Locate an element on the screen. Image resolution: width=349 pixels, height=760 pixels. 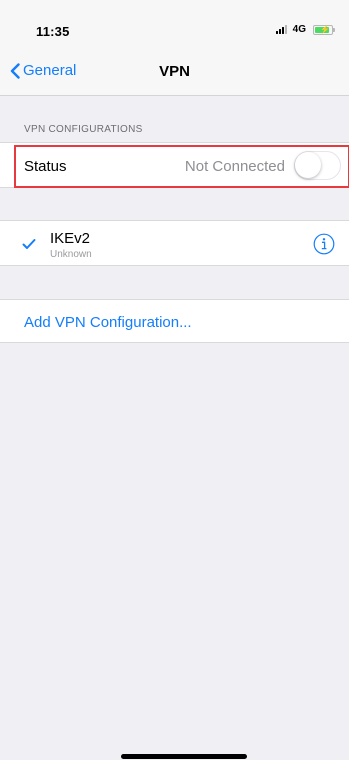
page-title: VPN is located at coordinates (174, 71).